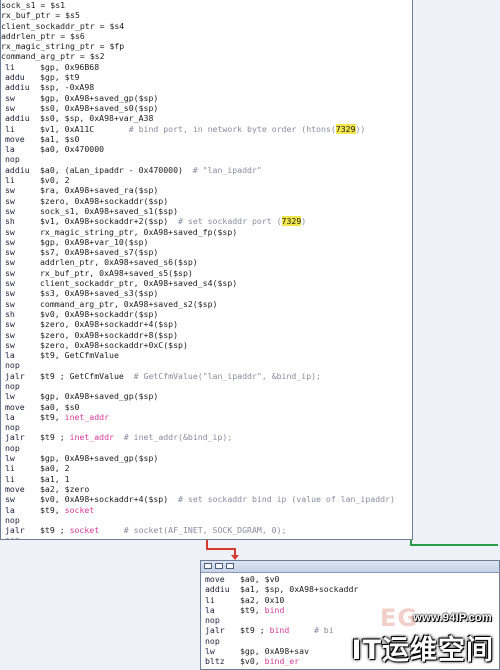 The height and width of the screenshot is (670, 500). I want to click on operands: $a1, $s0, so click(60, 138).